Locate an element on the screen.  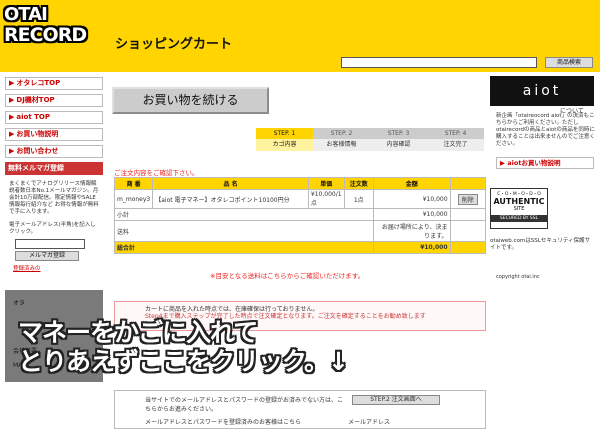
total-value: ¥10,000 is located at coordinates (411, 247).